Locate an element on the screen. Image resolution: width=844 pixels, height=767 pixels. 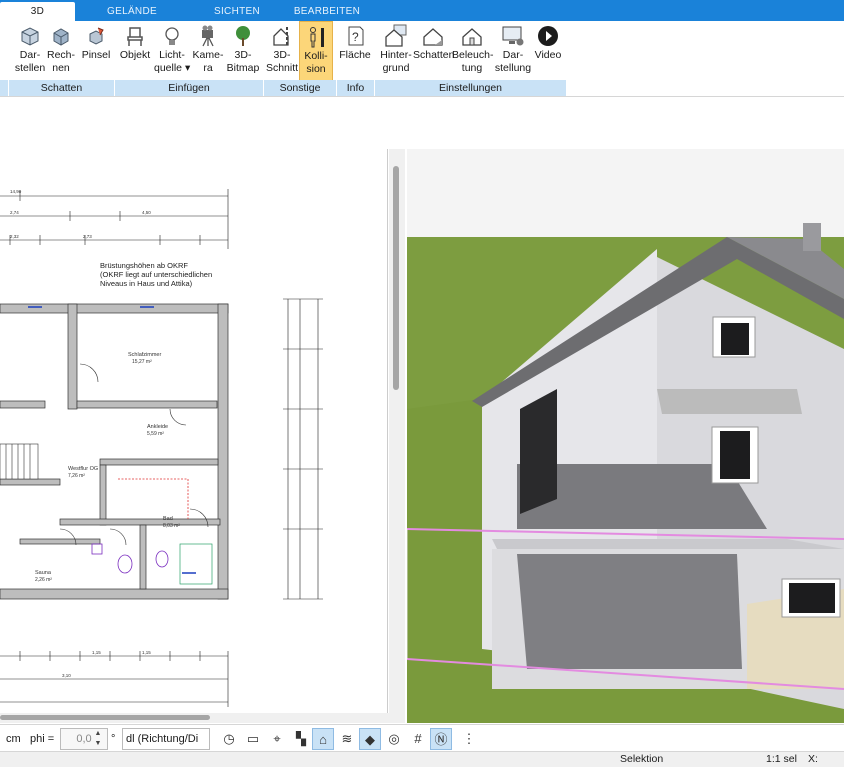
rechnen-label: Rech- nen is located at coordinates (60, 61).